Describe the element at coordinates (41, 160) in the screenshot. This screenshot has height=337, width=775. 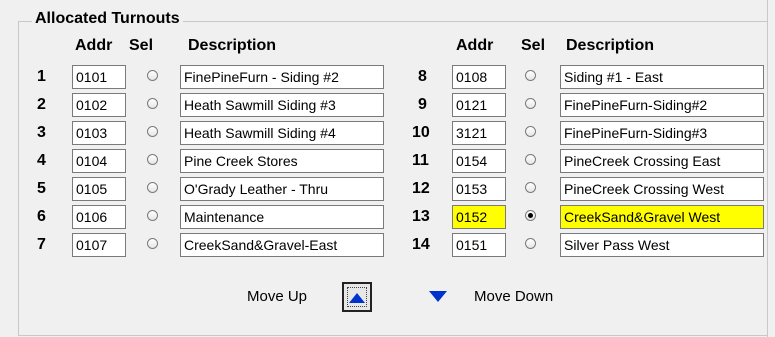
I see `row-number: 4` at that location.